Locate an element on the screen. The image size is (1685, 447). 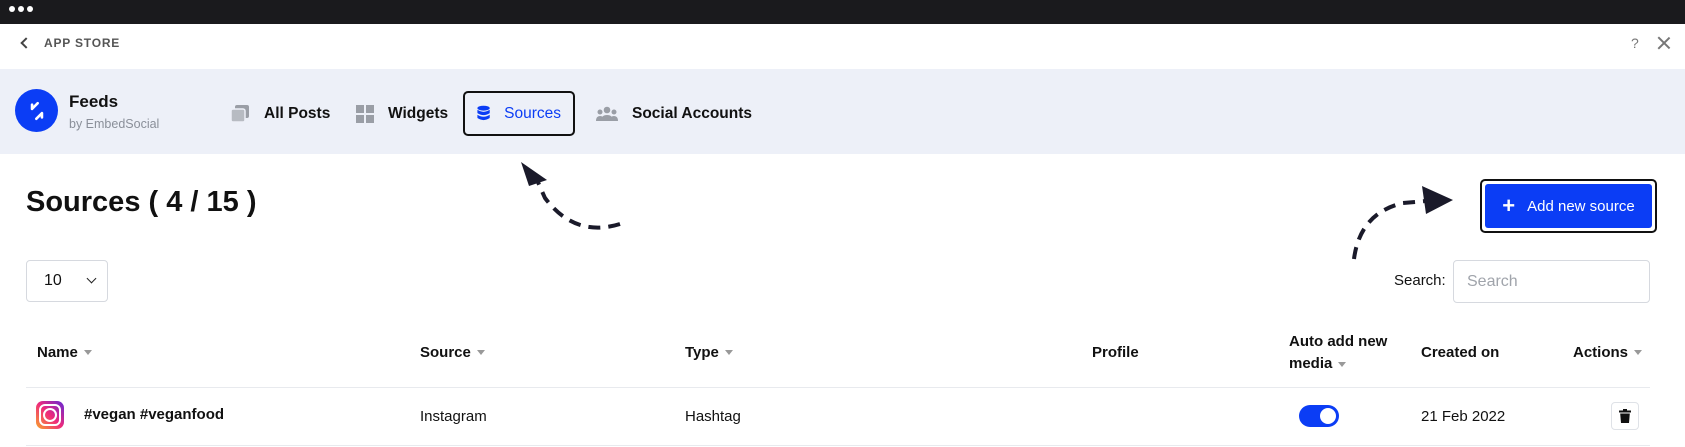
source-name: #vegan #veganfood is located at coordinates (154, 414).